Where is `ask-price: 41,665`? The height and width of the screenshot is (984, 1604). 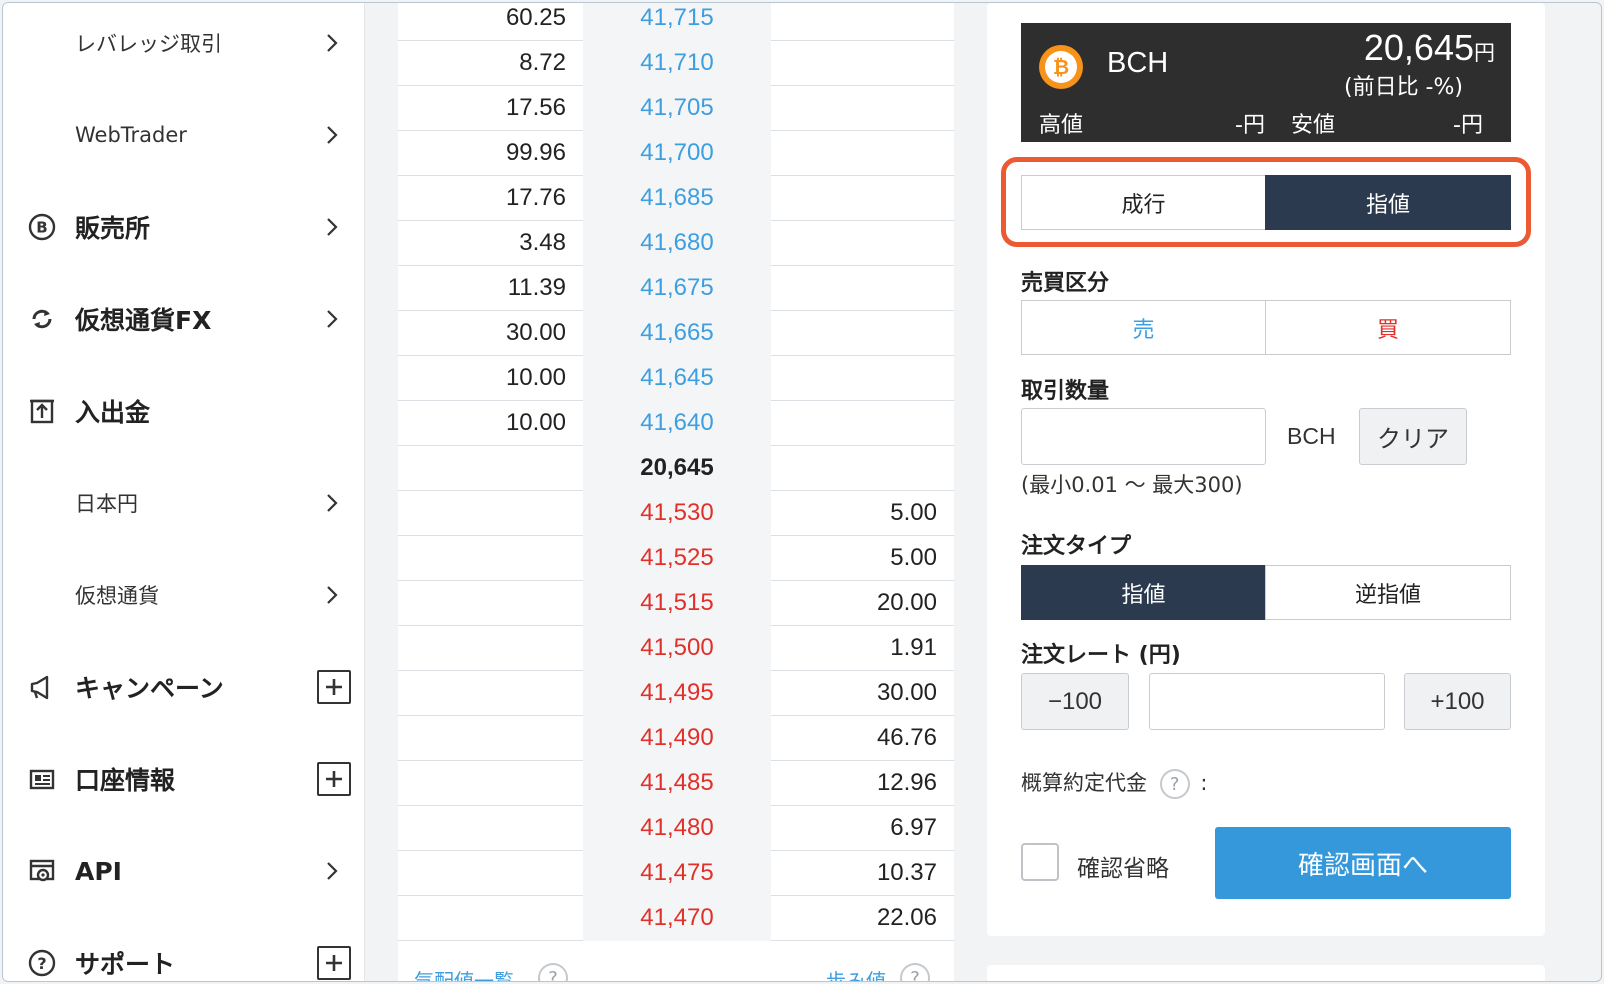 ask-price: 41,665 is located at coordinates (677, 332).